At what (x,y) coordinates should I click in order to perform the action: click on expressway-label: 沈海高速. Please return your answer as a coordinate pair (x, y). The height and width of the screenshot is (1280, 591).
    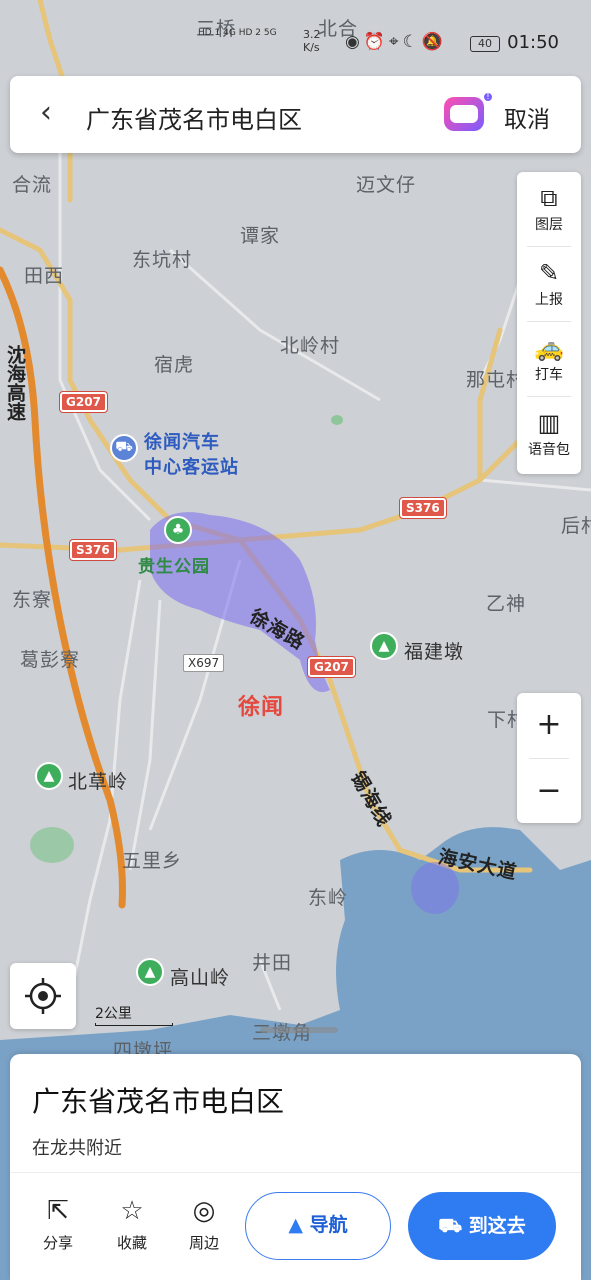
    Looking at the image, I should click on (15, 383).